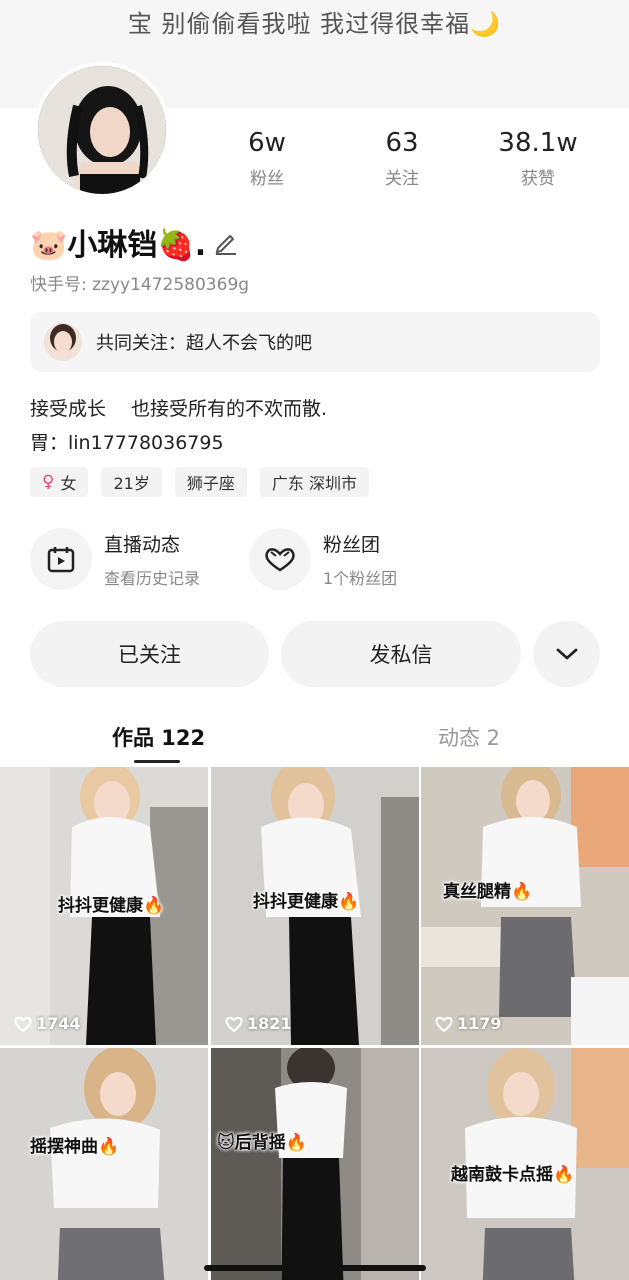 This screenshot has width=629, height=1280. Describe the element at coordinates (469, 737) in the screenshot. I see `tab-moments: 动态 2` at that location.